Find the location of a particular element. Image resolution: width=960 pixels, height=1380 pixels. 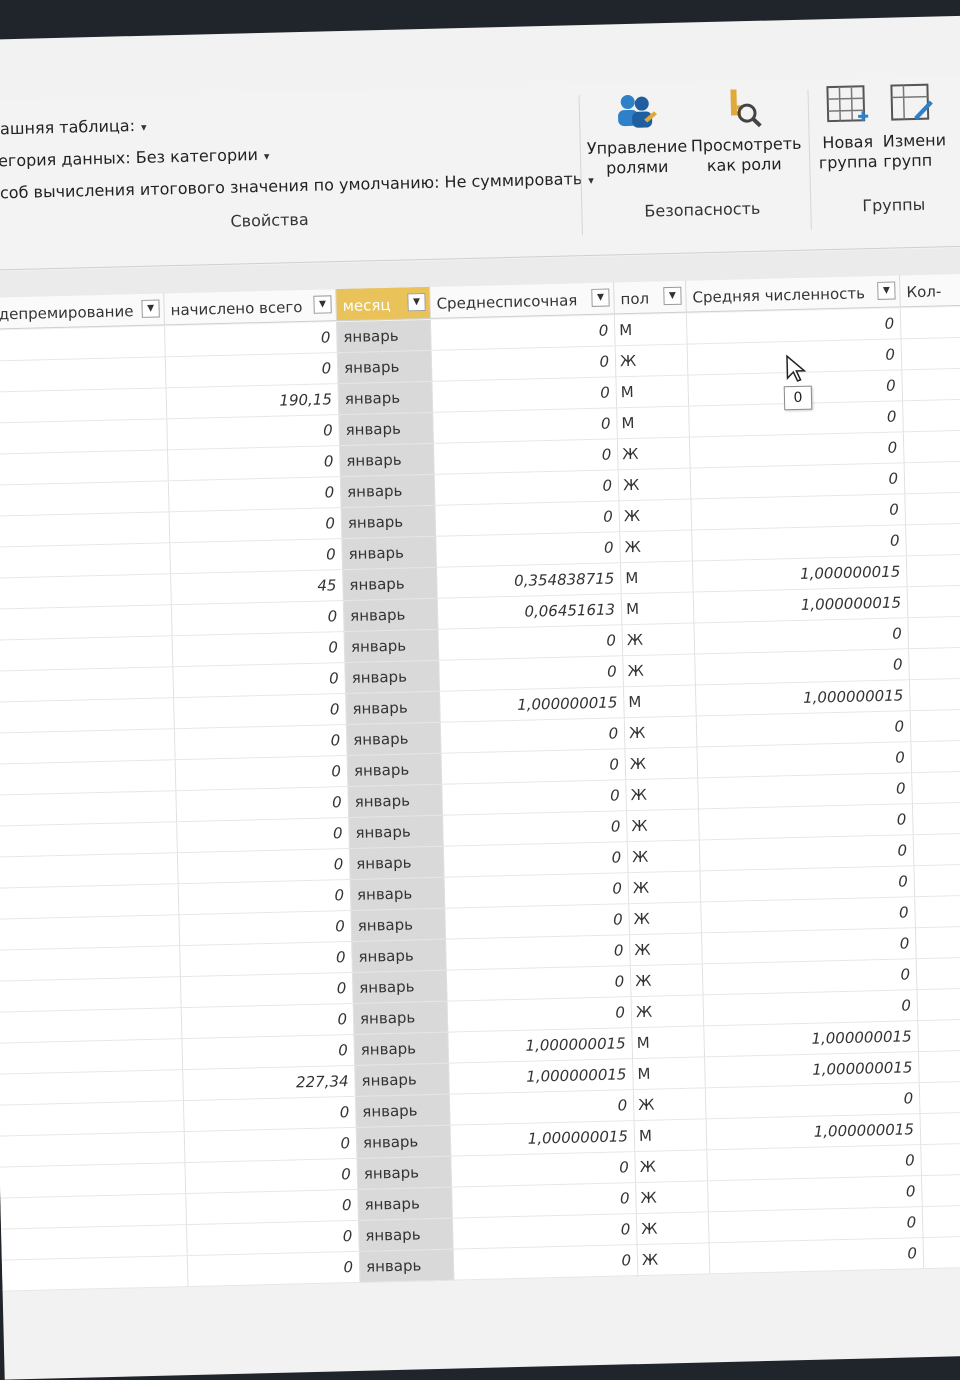

home-table-dropdown: омашняя таблица: ▾ is located at coordinates (73, 127).